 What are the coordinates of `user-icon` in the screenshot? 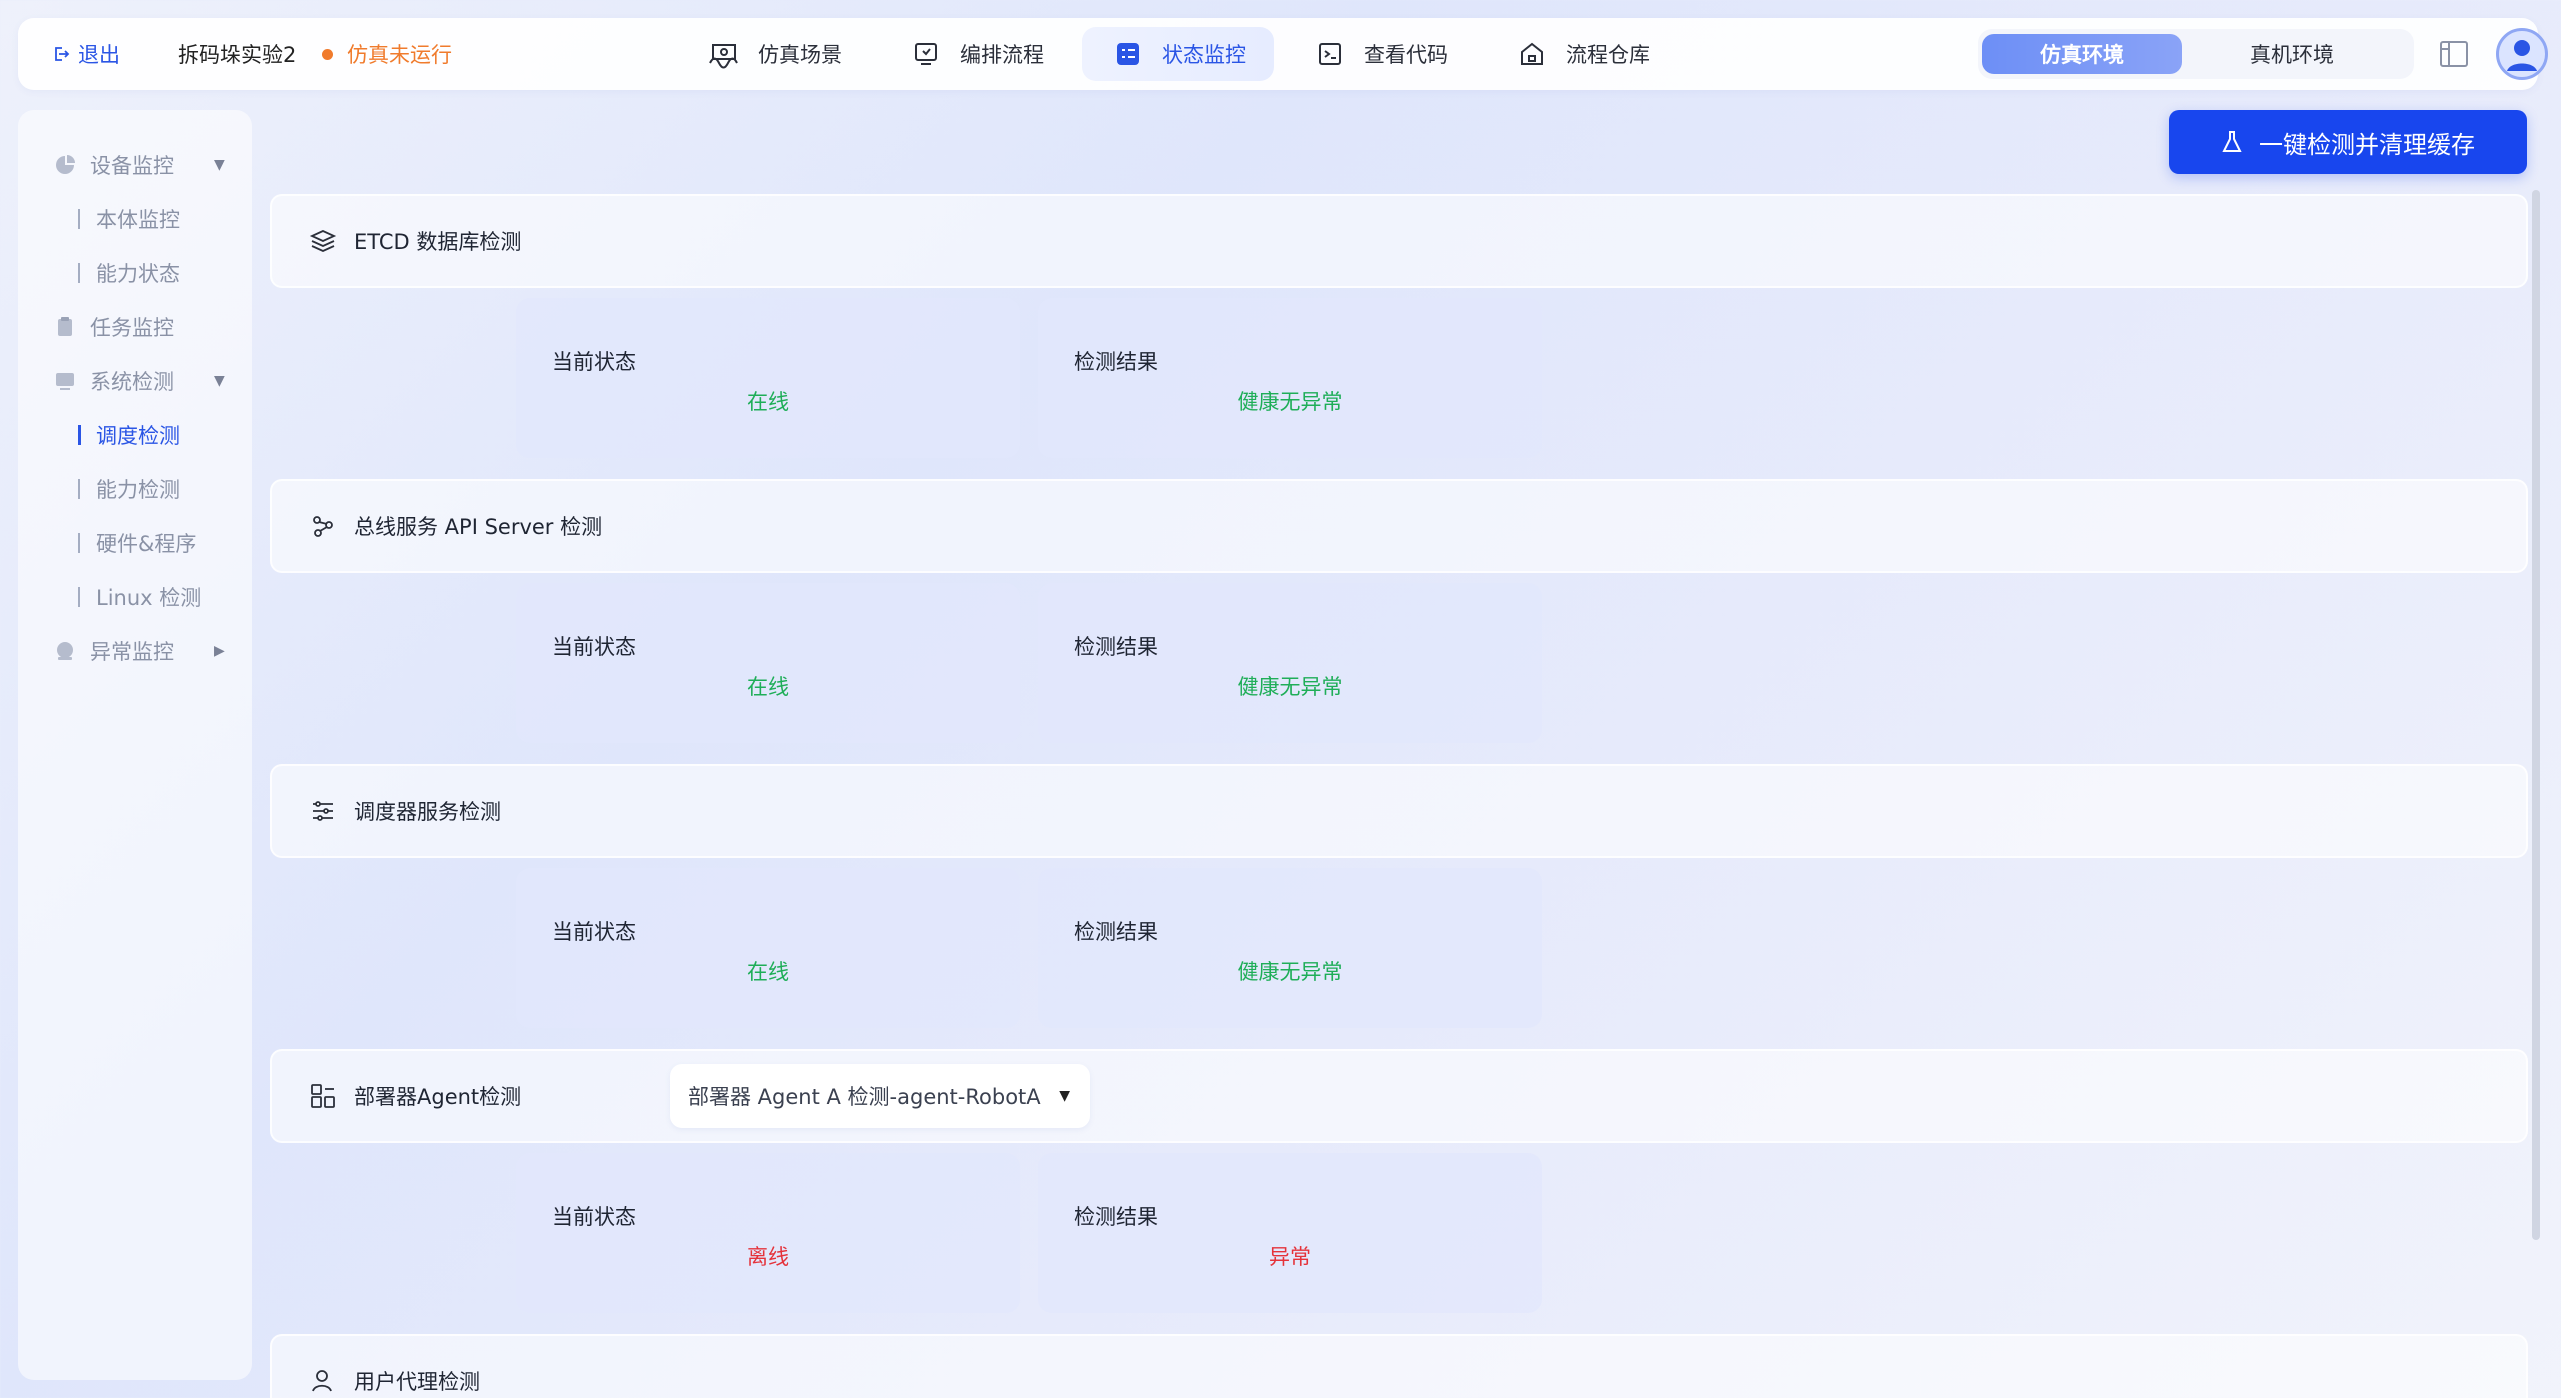 It's located at (322, 1381).